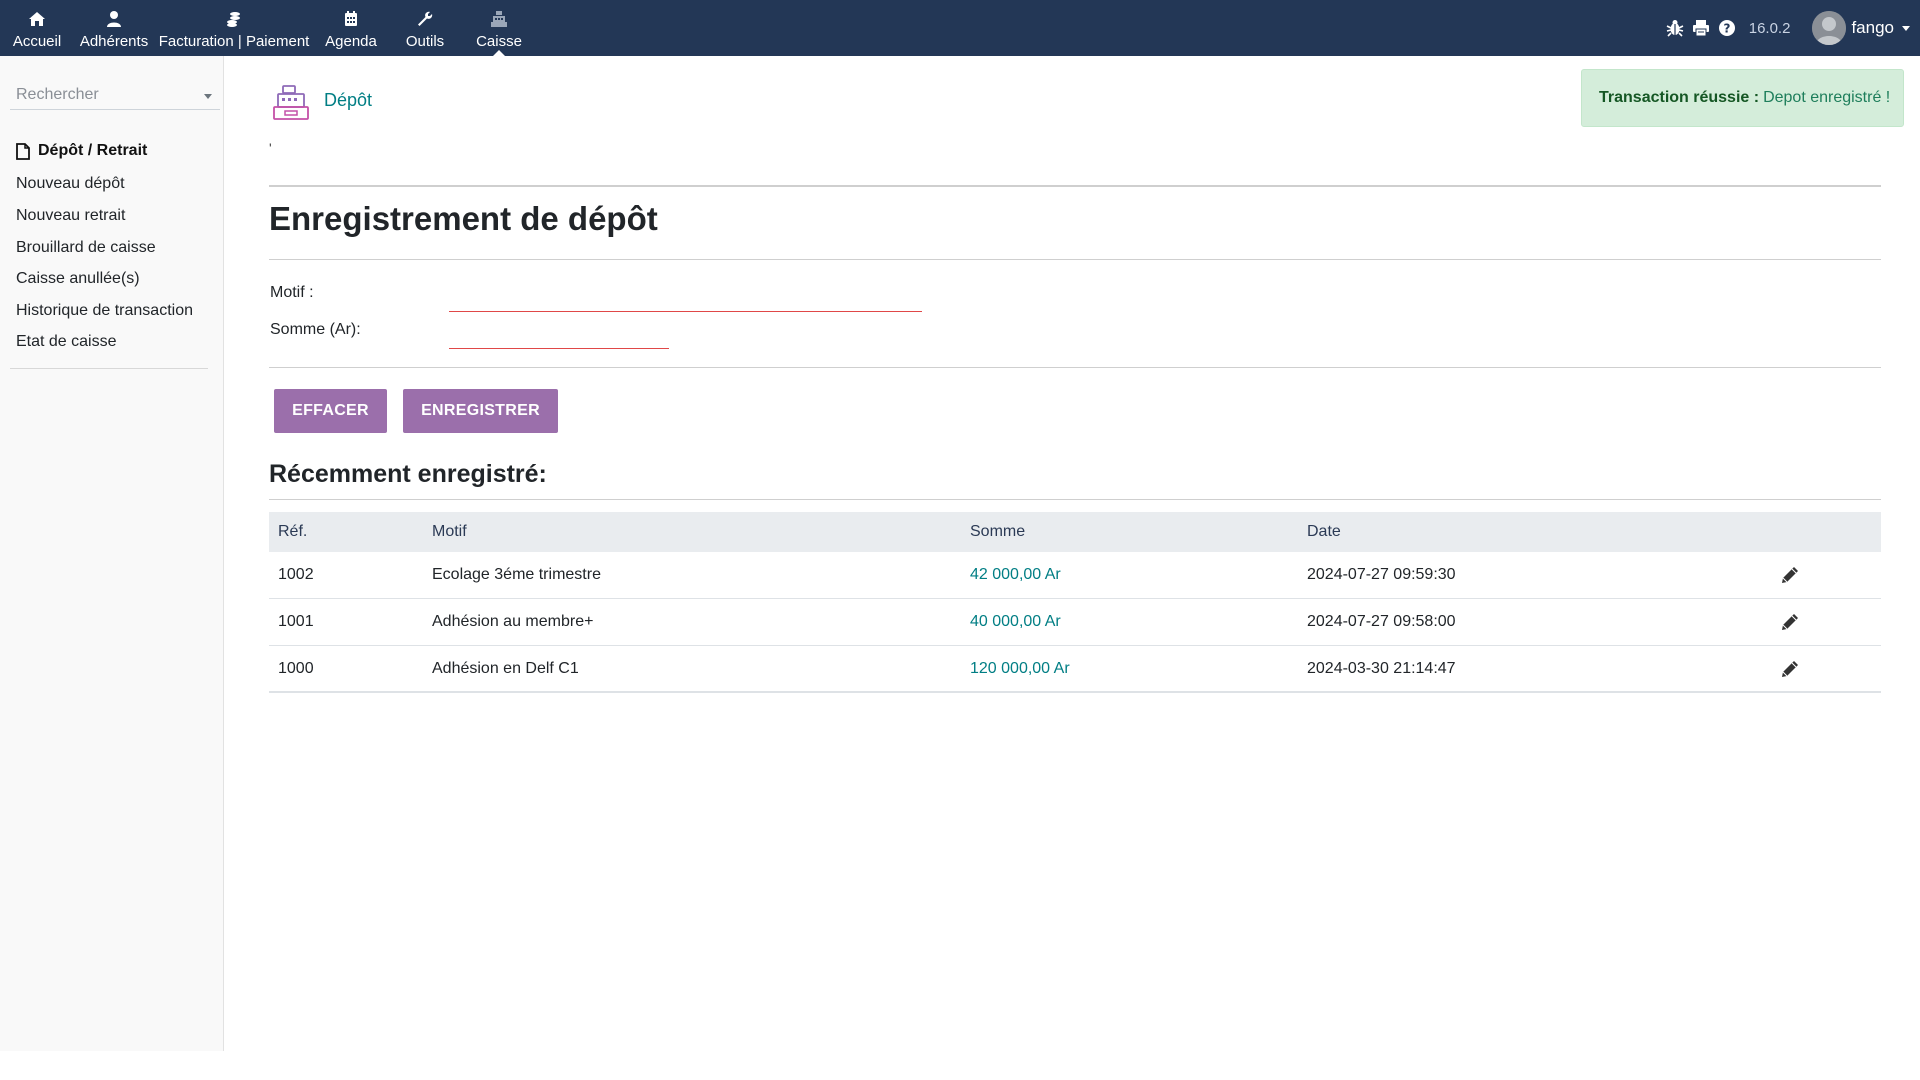 Image resolution: width=1920 pixels, height=1080 pixels. I want to click on alert-label: Transaction réussie :, so click(1679, 97).